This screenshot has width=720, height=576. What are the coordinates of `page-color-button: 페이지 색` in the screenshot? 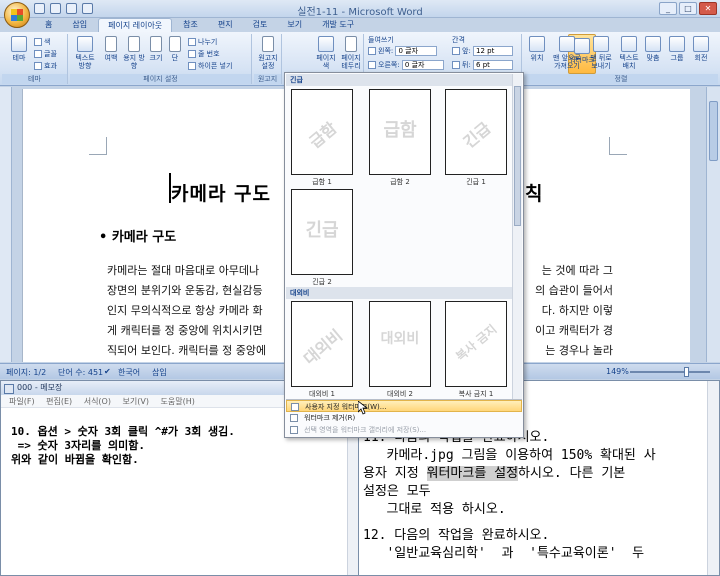 It's located at (326, 53).